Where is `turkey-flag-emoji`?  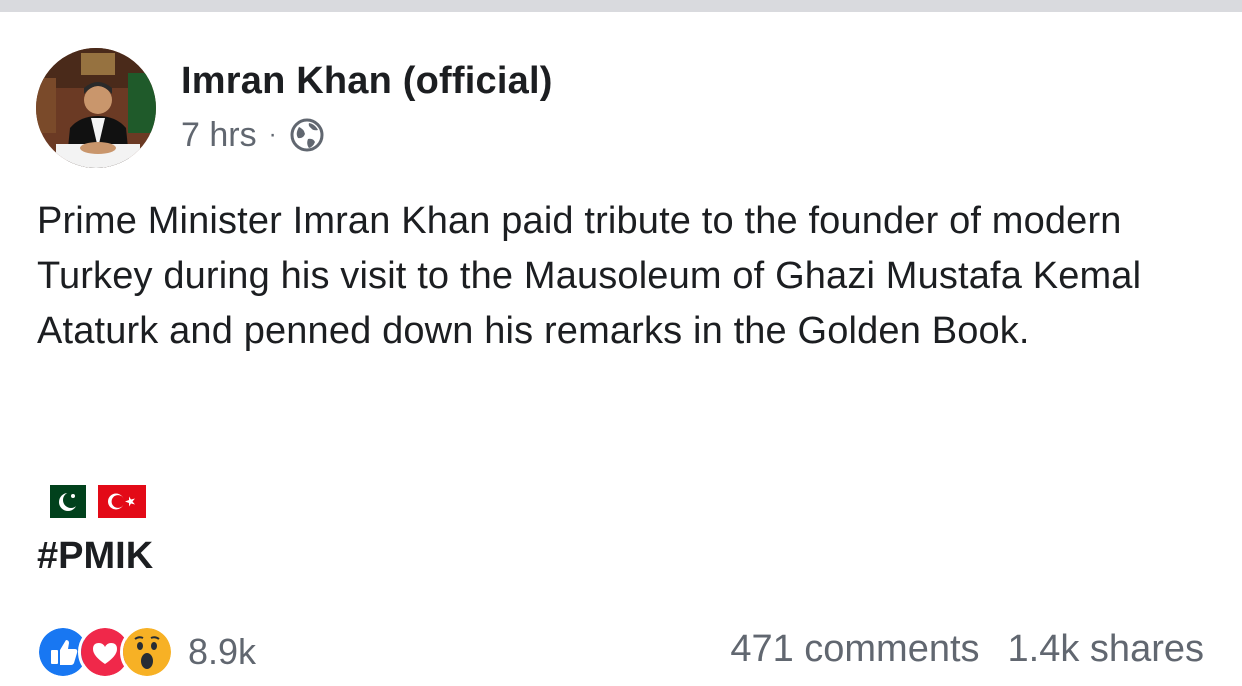
turkey-flag-emoji is located at coordinates (122, 501).